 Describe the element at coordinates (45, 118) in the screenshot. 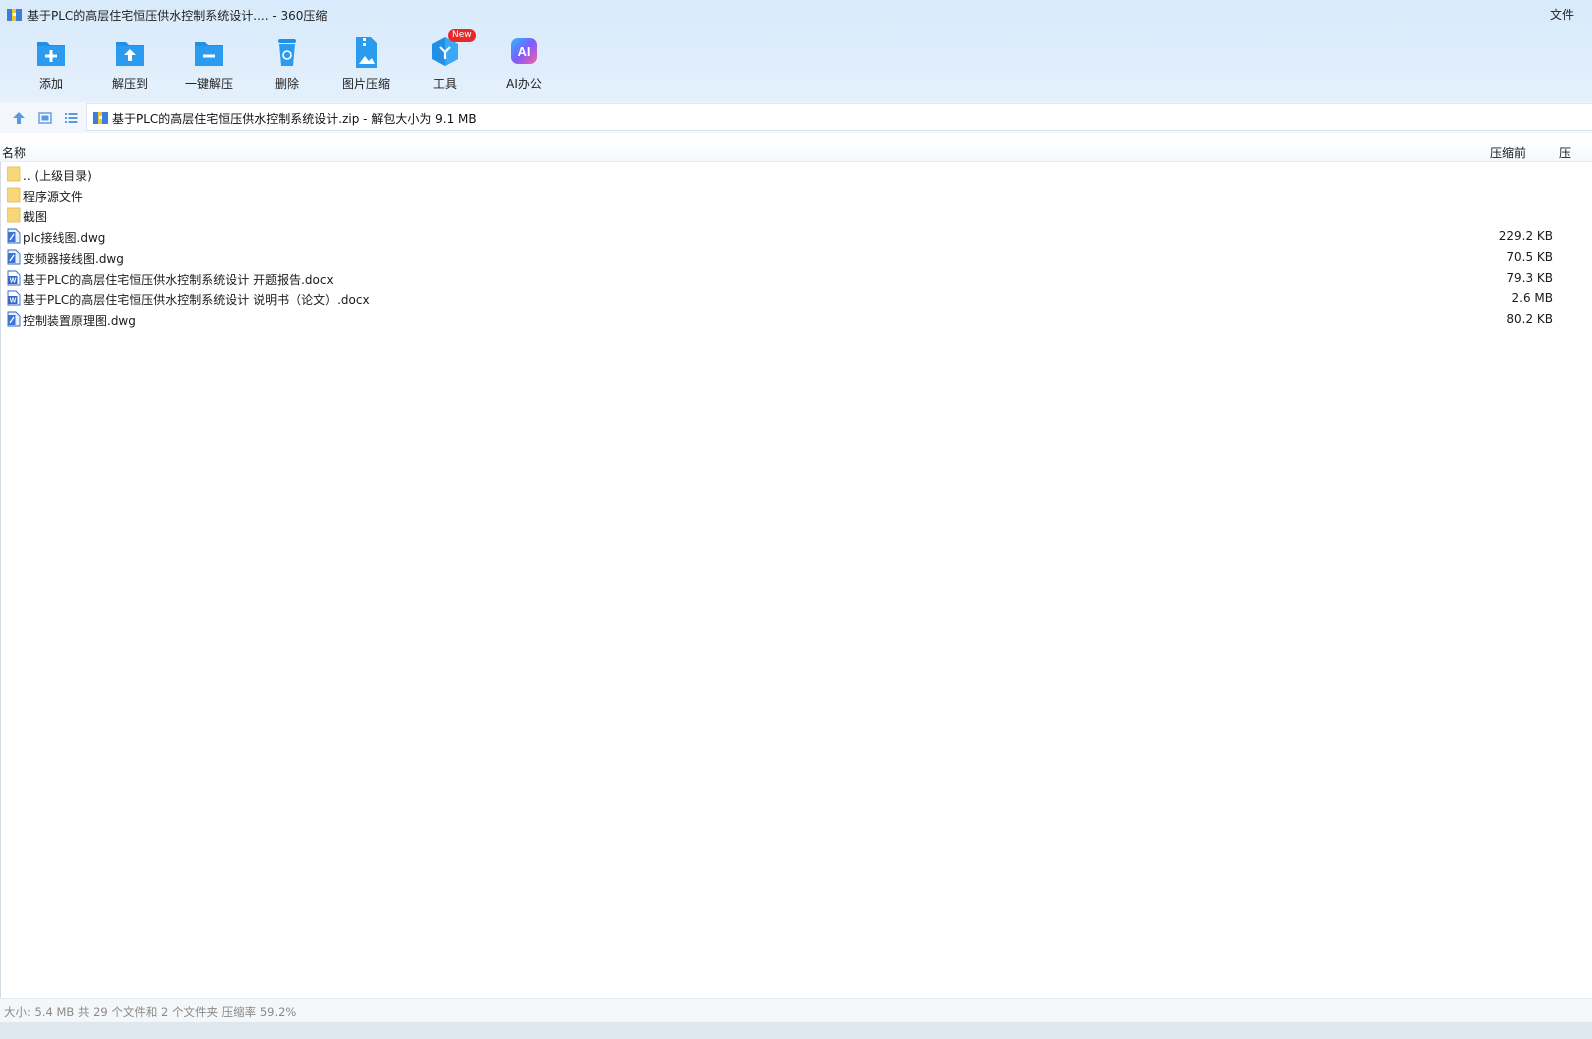

I see `thumbnail-view-icon` at that location.